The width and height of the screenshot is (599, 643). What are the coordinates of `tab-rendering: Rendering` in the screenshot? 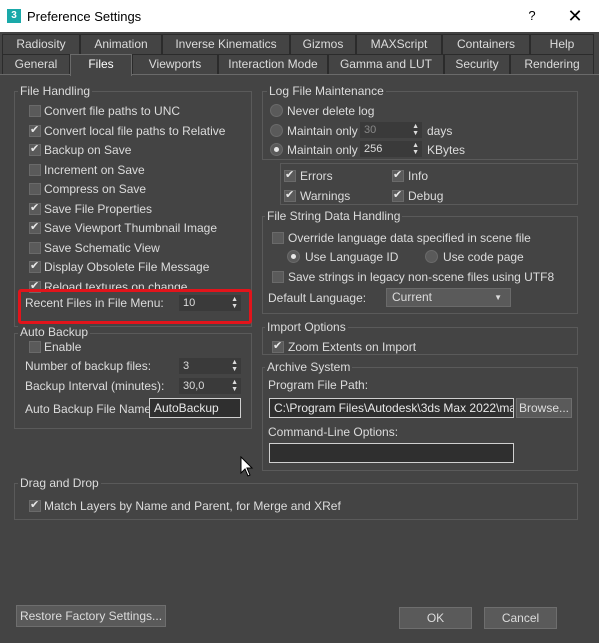 It's located at (552, 64).